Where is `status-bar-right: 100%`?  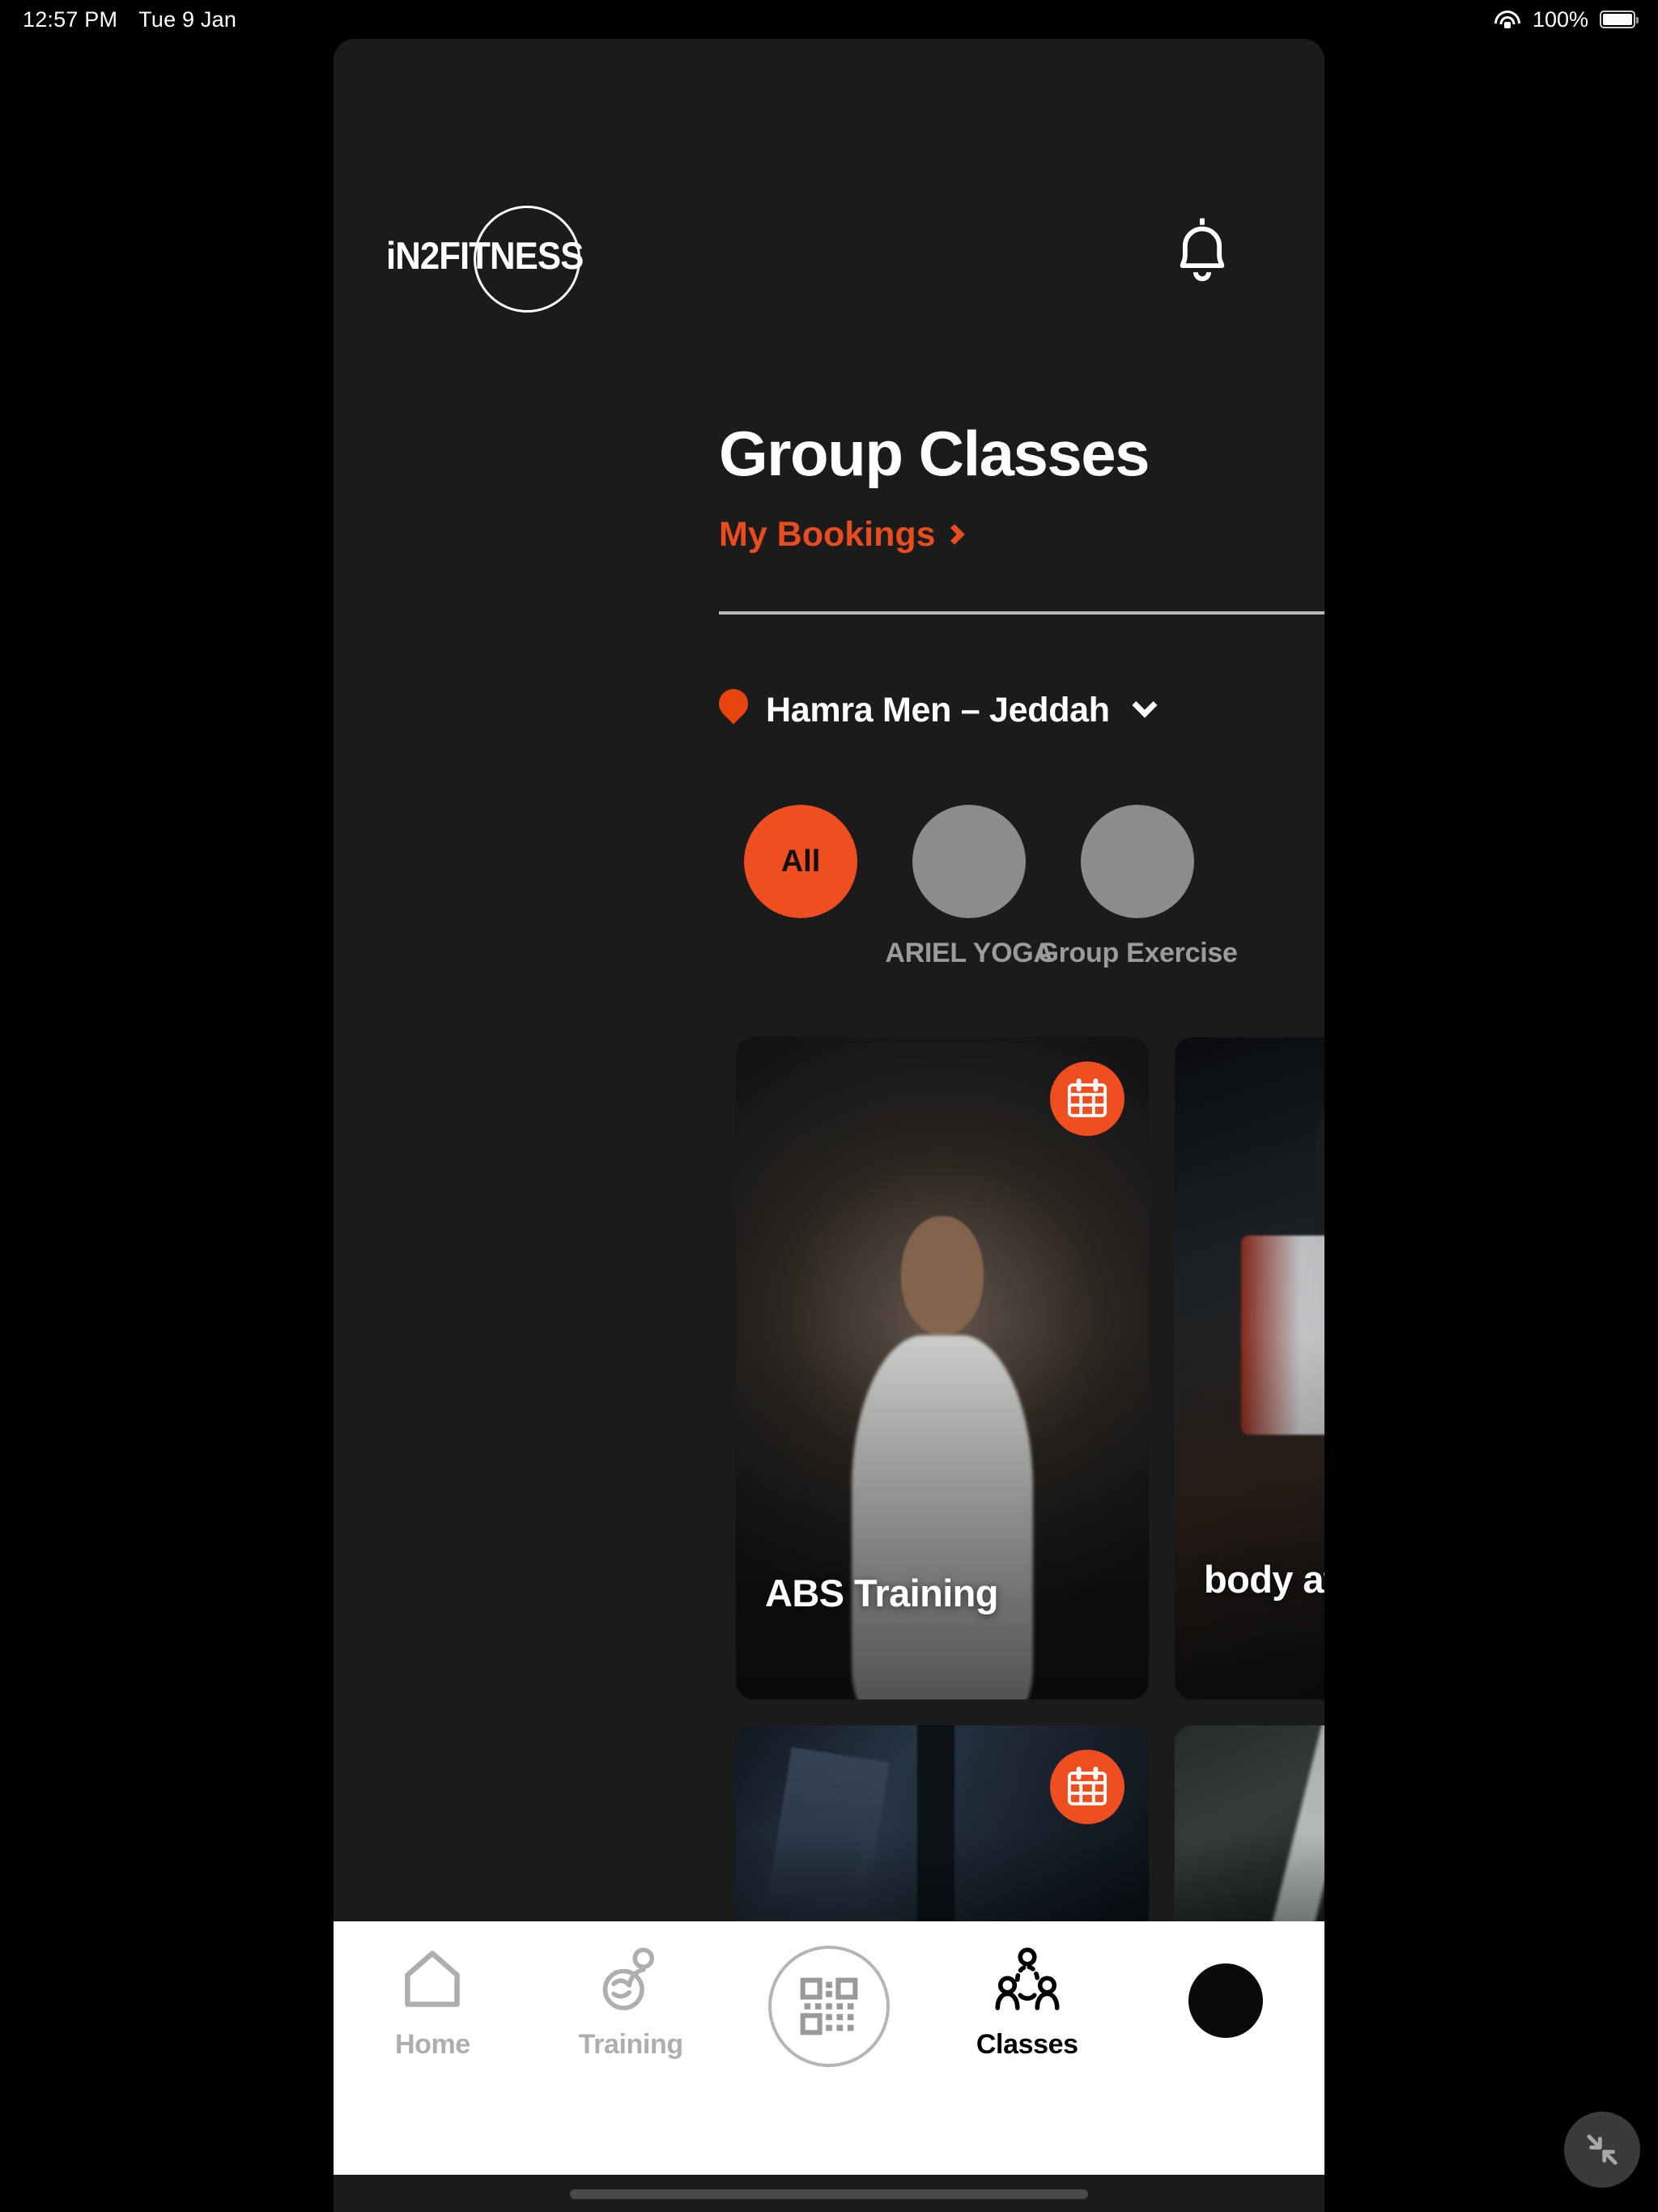 status-bar-right: 100% is located at coordinates (1566, 19).